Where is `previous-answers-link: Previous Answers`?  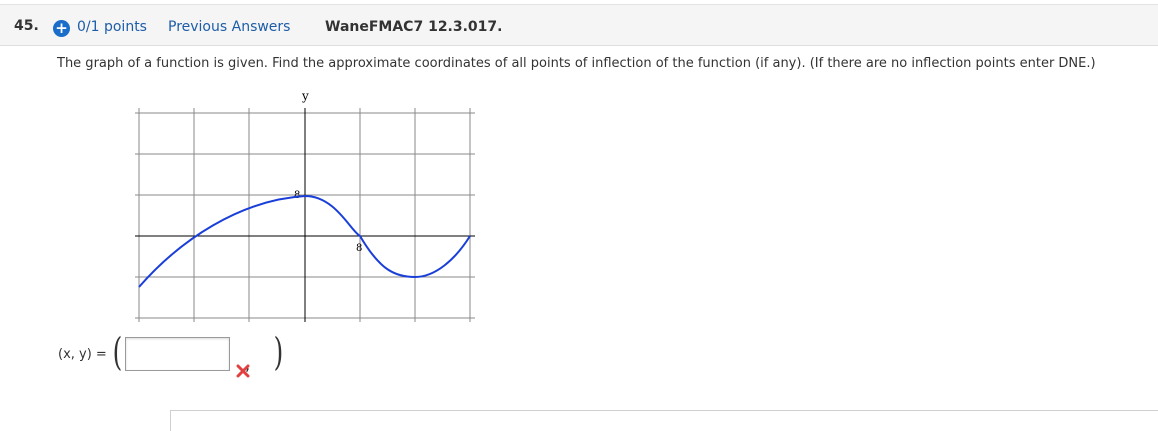
previous-answers-link: Previous Answers is located at coordinates (229, 27).